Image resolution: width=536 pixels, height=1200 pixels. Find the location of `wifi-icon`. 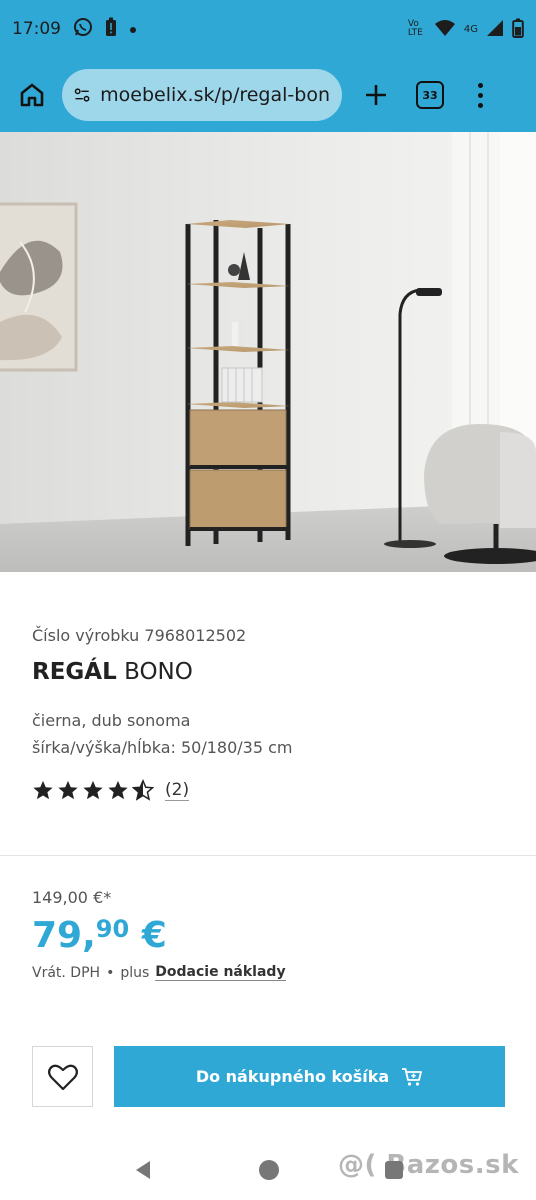

wifi-icon is located at coordinates (445, 29).